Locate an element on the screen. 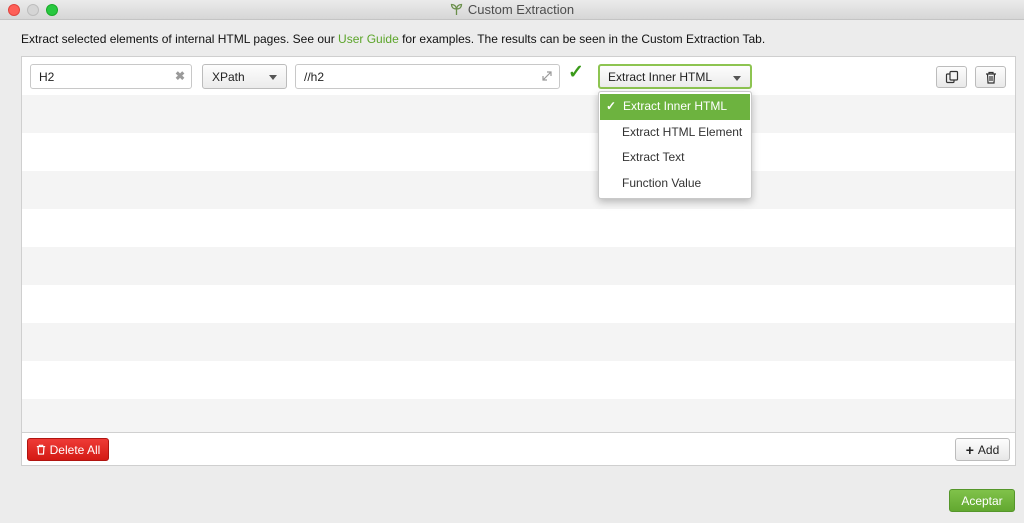 The height and width of the screenshot is (523, 1024). accept-button: Aceptar is located at coordinates (982, 500).